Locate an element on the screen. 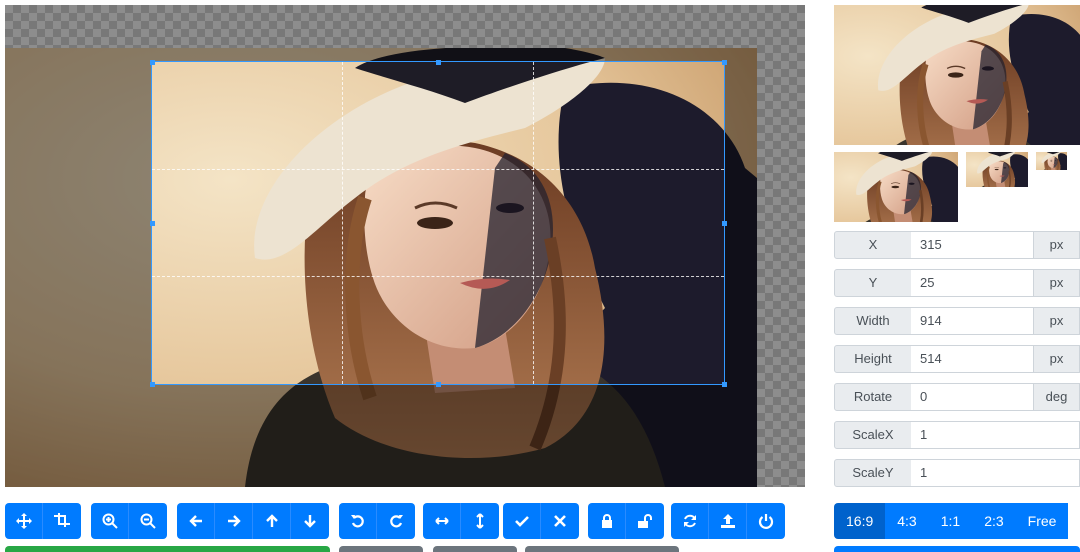 The width and height of the screenshot is (1080, 552). move-mode-button is located at coordinates (24, 521).